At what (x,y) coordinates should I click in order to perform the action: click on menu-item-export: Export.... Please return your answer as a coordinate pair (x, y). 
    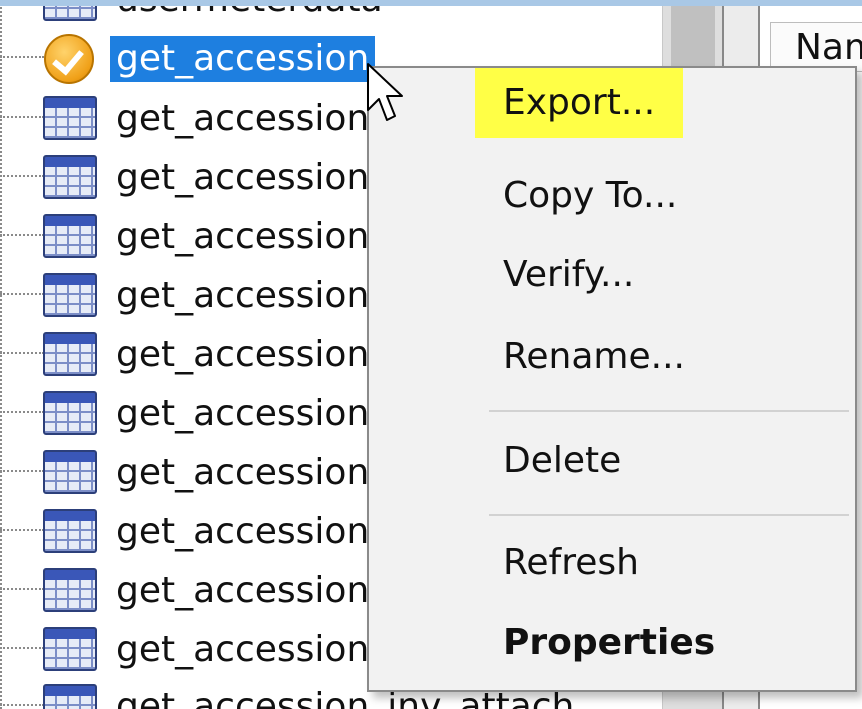
    Looking at the image, I should click on (579, 103).